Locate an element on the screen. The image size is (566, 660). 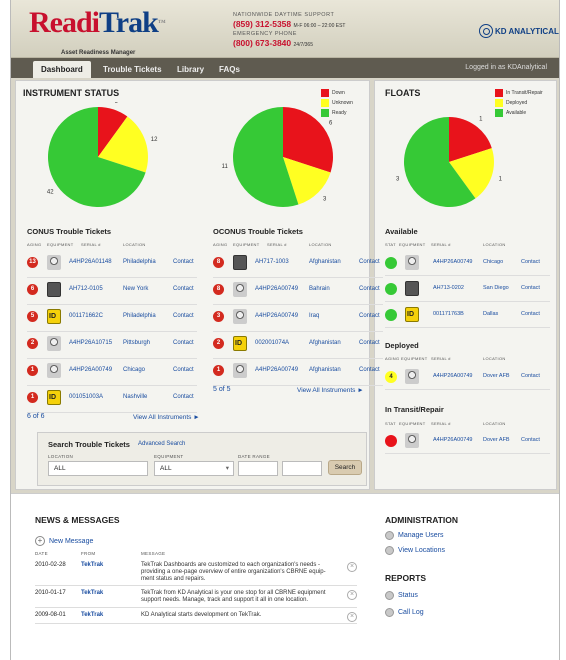
administration-title: ADMINISTRATION is located at coordinates (422, 520).